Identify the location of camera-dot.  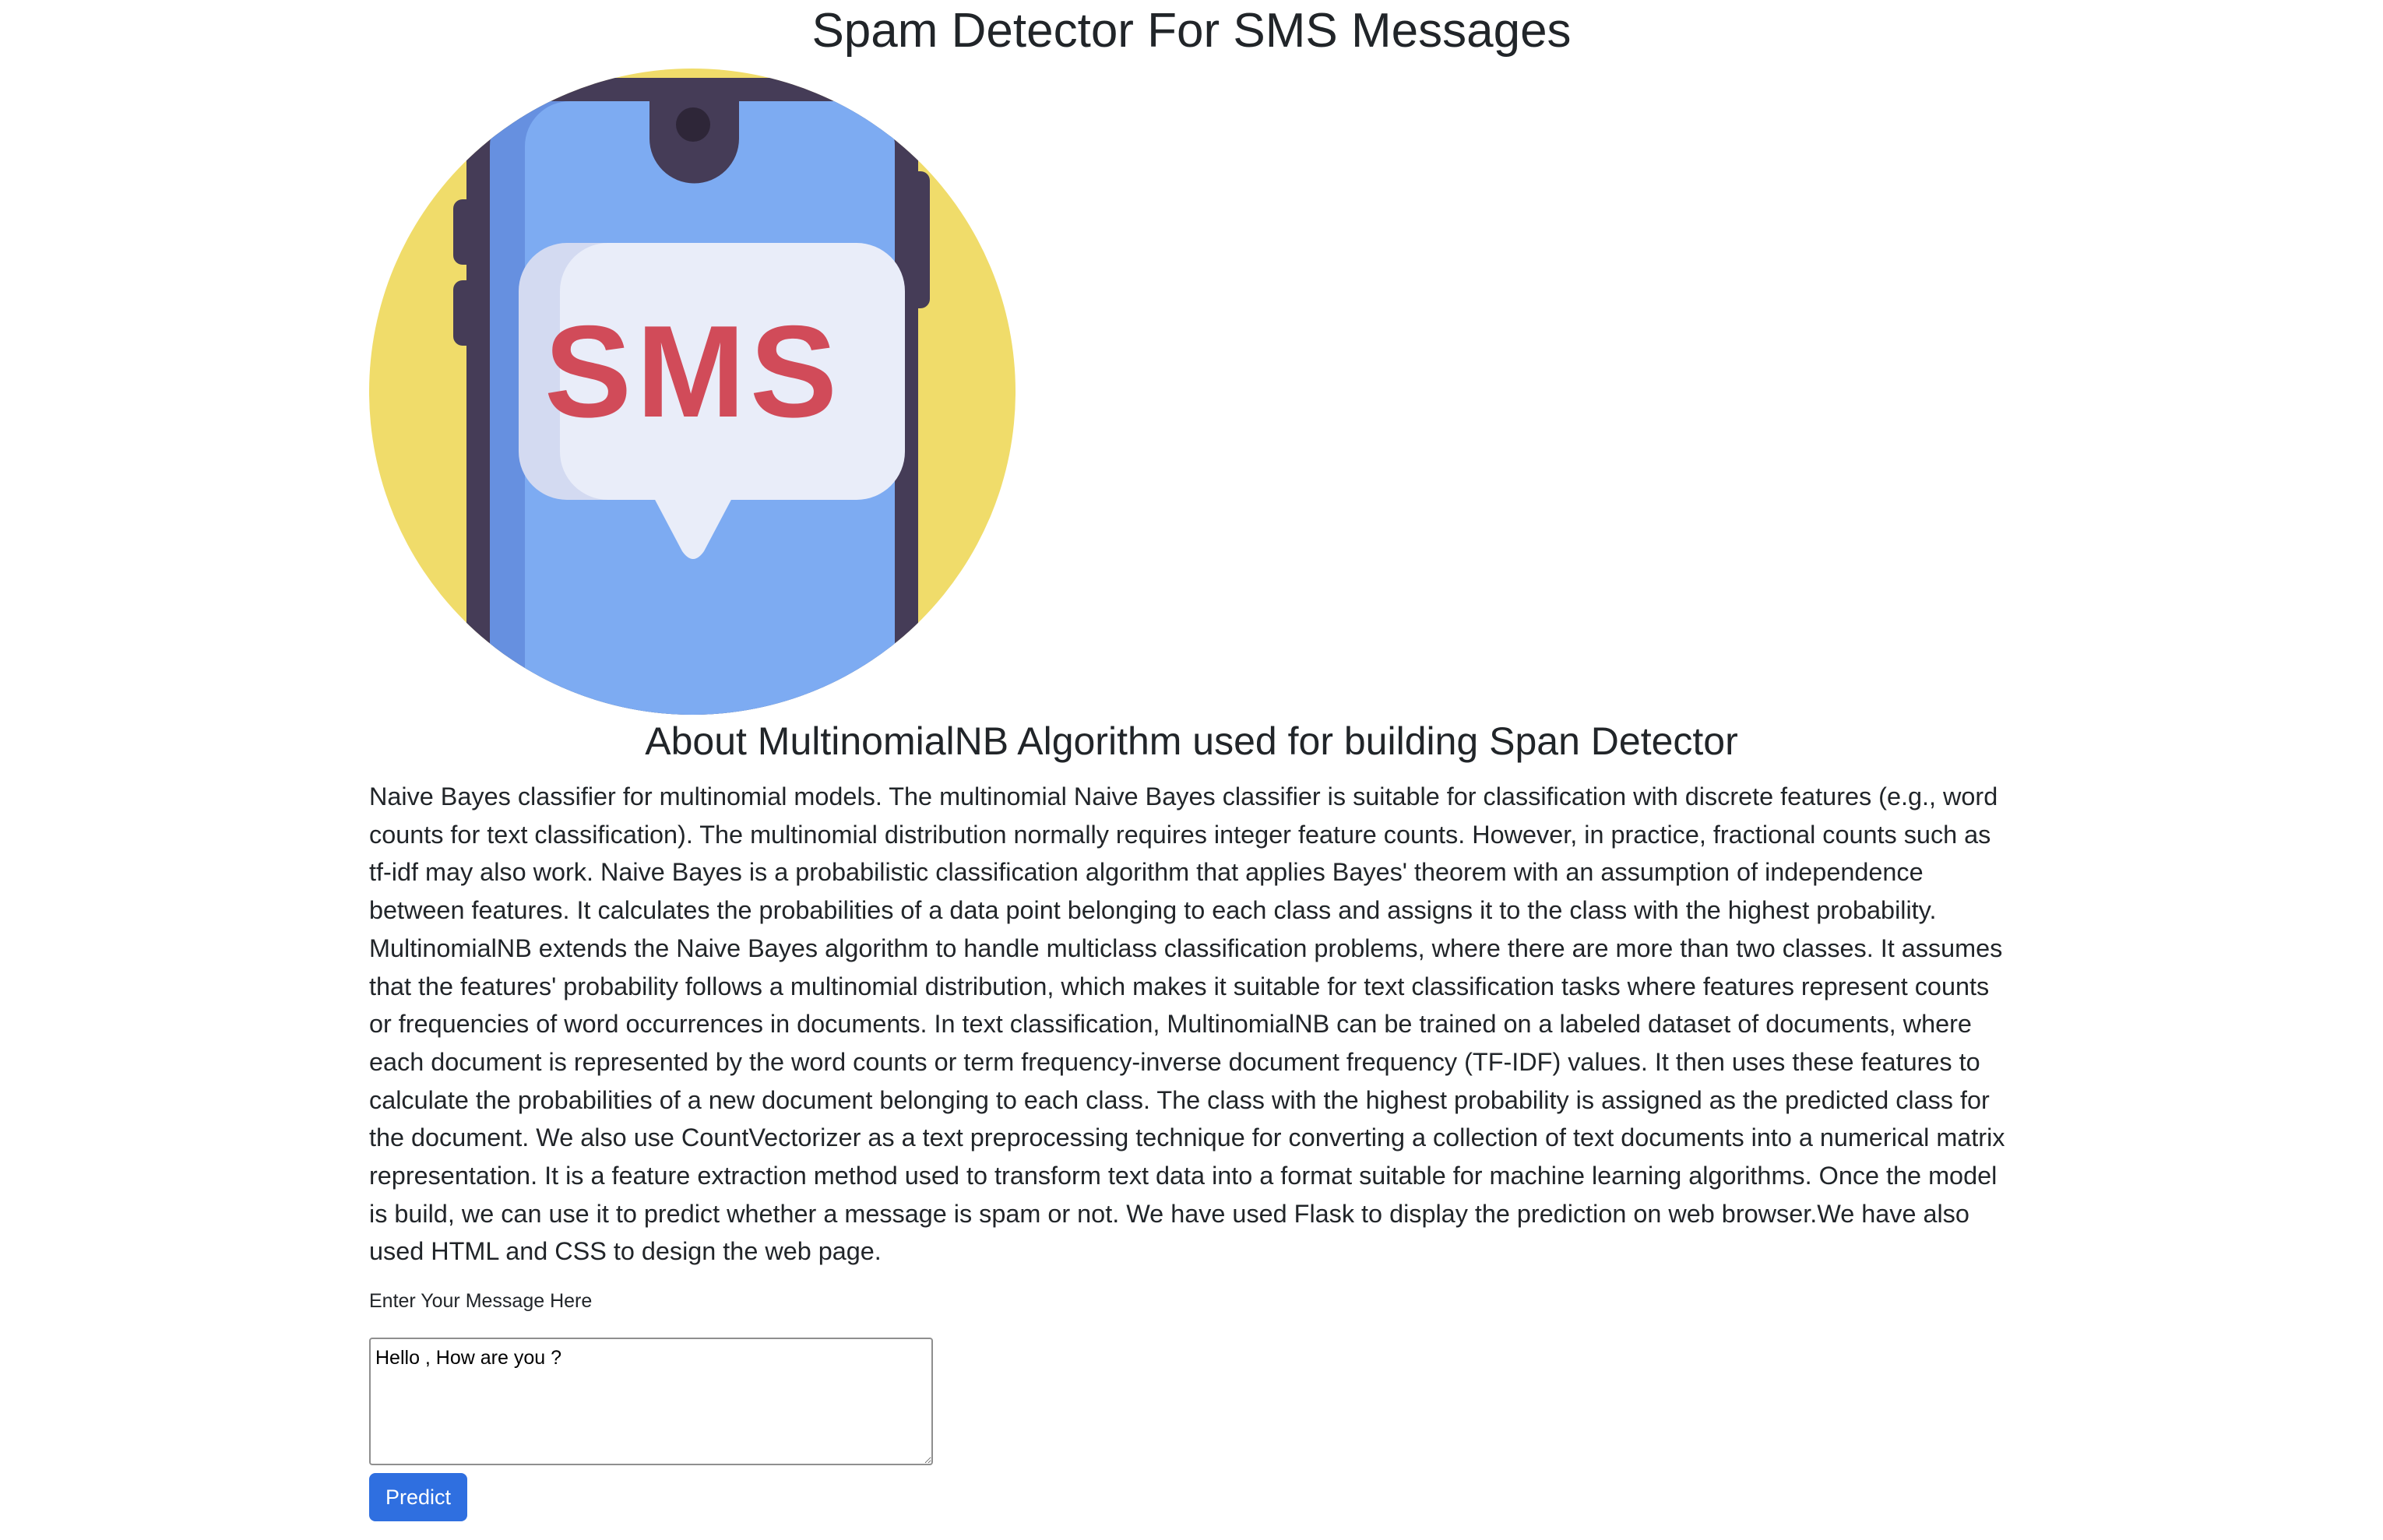
(693, 124).